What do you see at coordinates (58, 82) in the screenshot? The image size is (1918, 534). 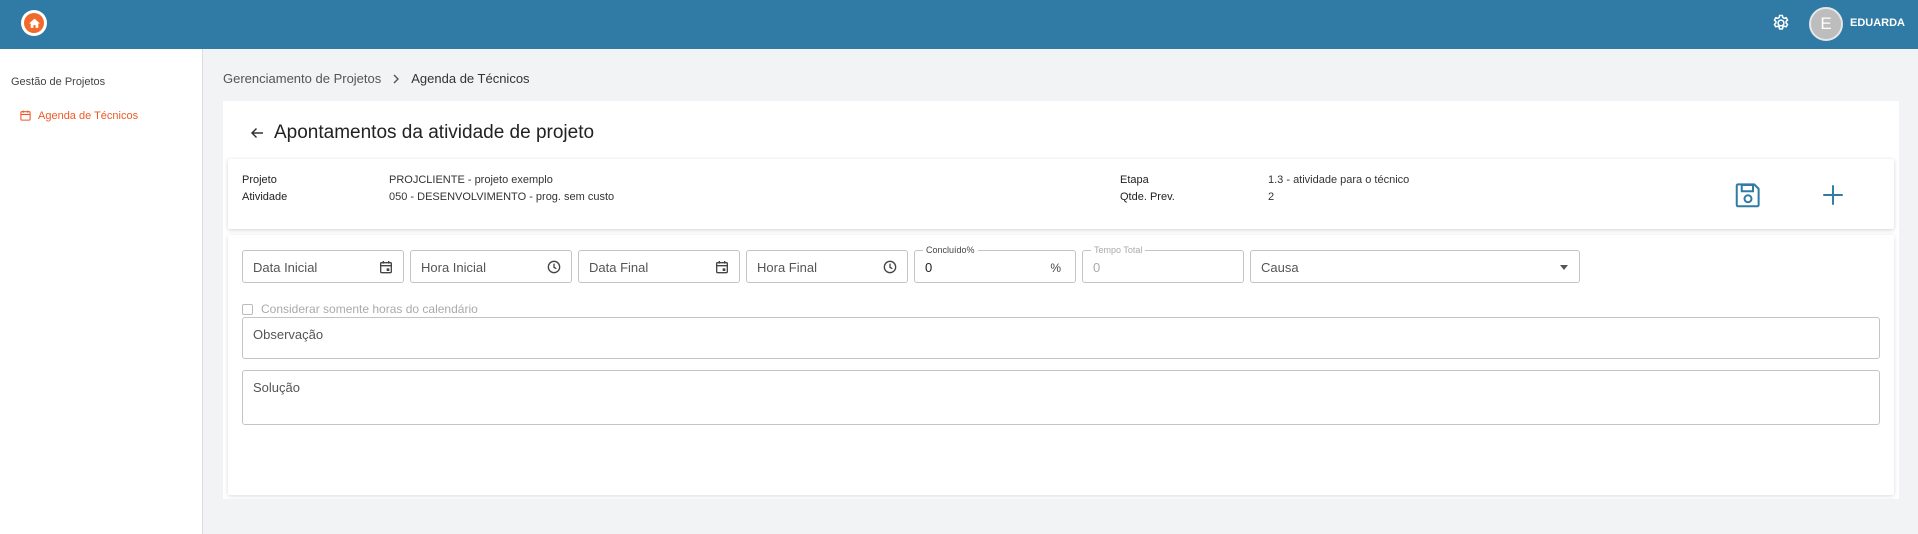 I see `sidebar-section-title: Gestão de Projetos` at bounding box center [58, 82].